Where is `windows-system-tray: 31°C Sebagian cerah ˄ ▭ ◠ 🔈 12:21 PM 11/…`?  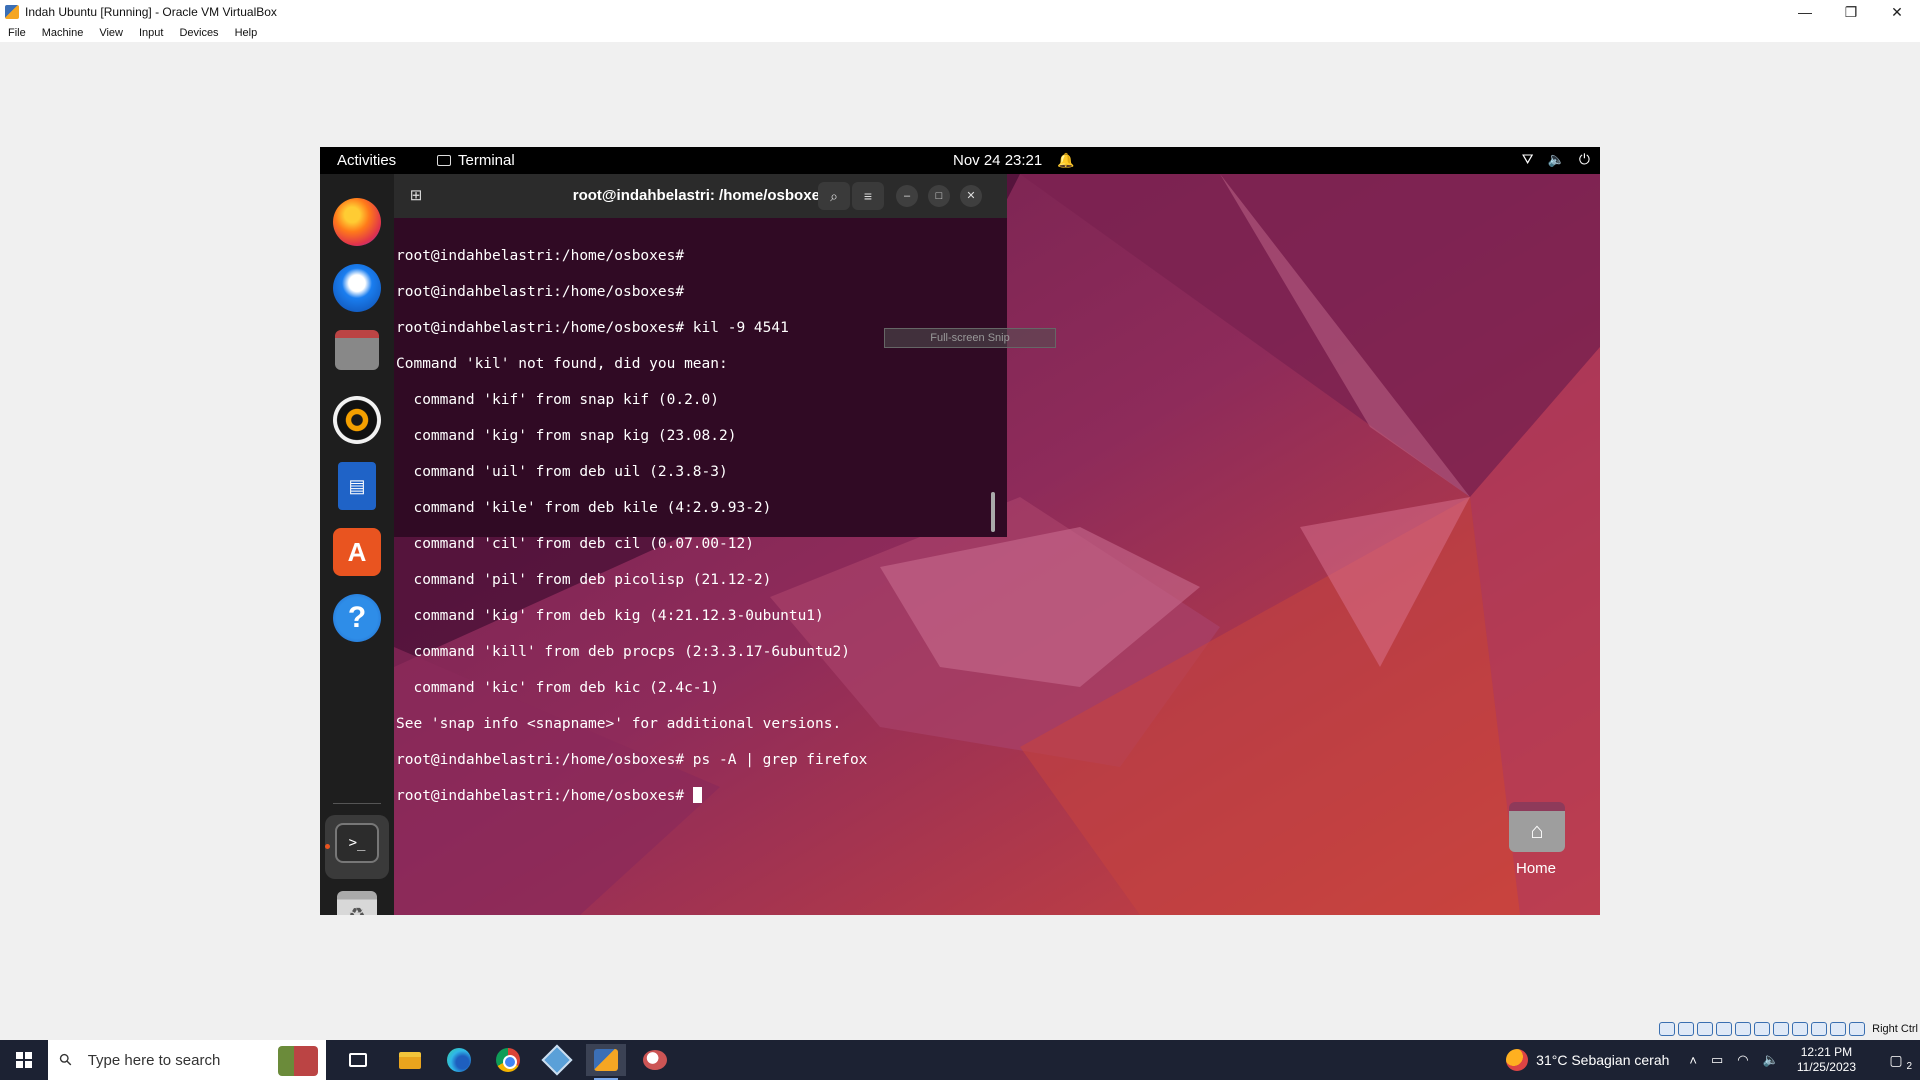 windows-system-tray: 31°C Sebagian cerah ˄ ▭ ◠ 🔈 12:21 PM 11/… is located at coordinates (1713, 1060).